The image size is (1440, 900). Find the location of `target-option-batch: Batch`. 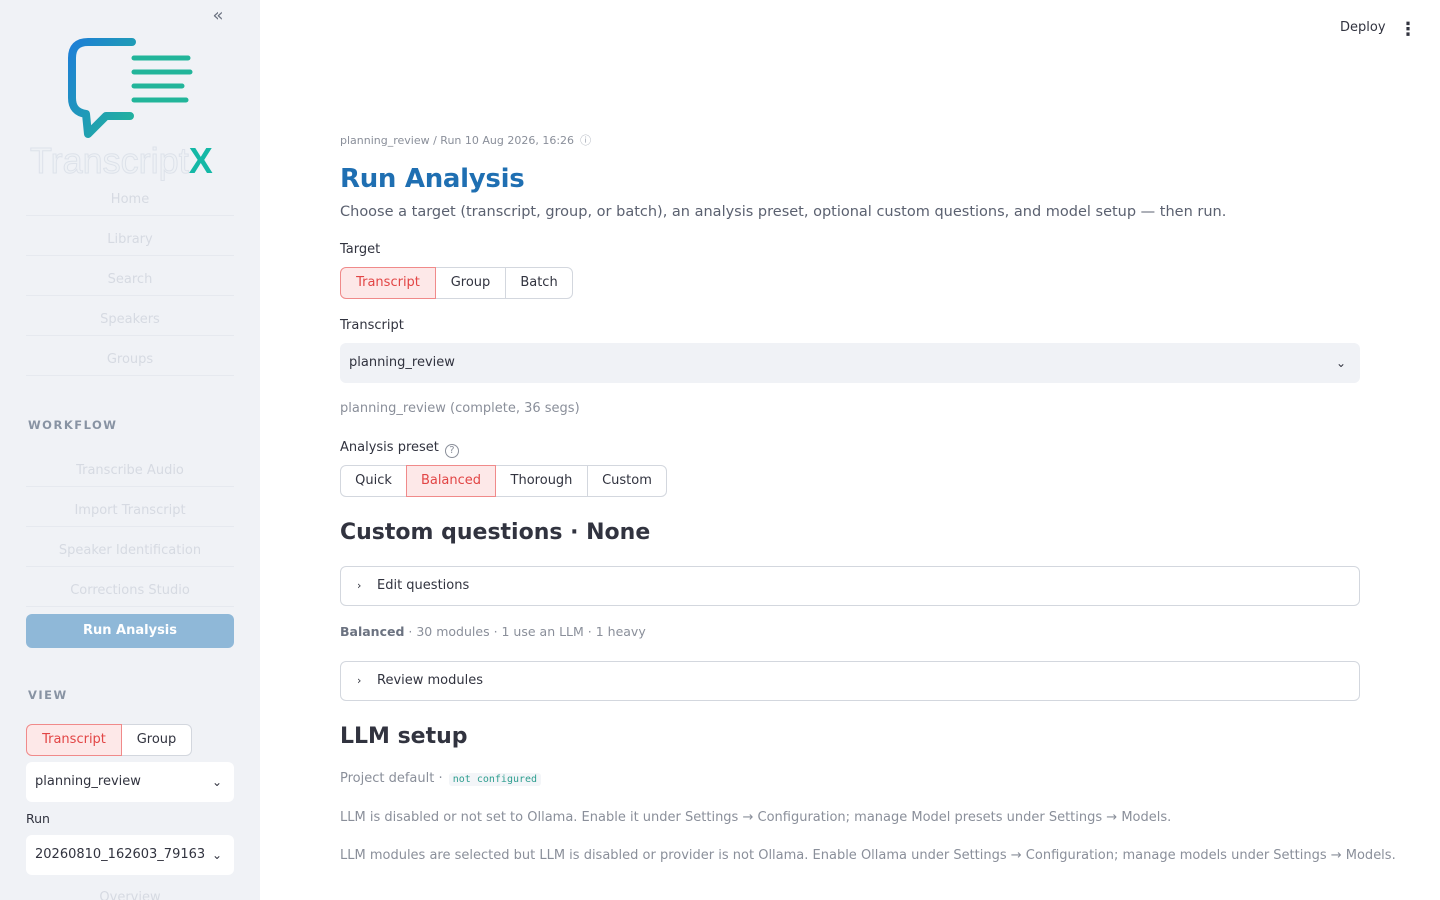

target-option-batch: Batch is located at coordinates (539, 283).